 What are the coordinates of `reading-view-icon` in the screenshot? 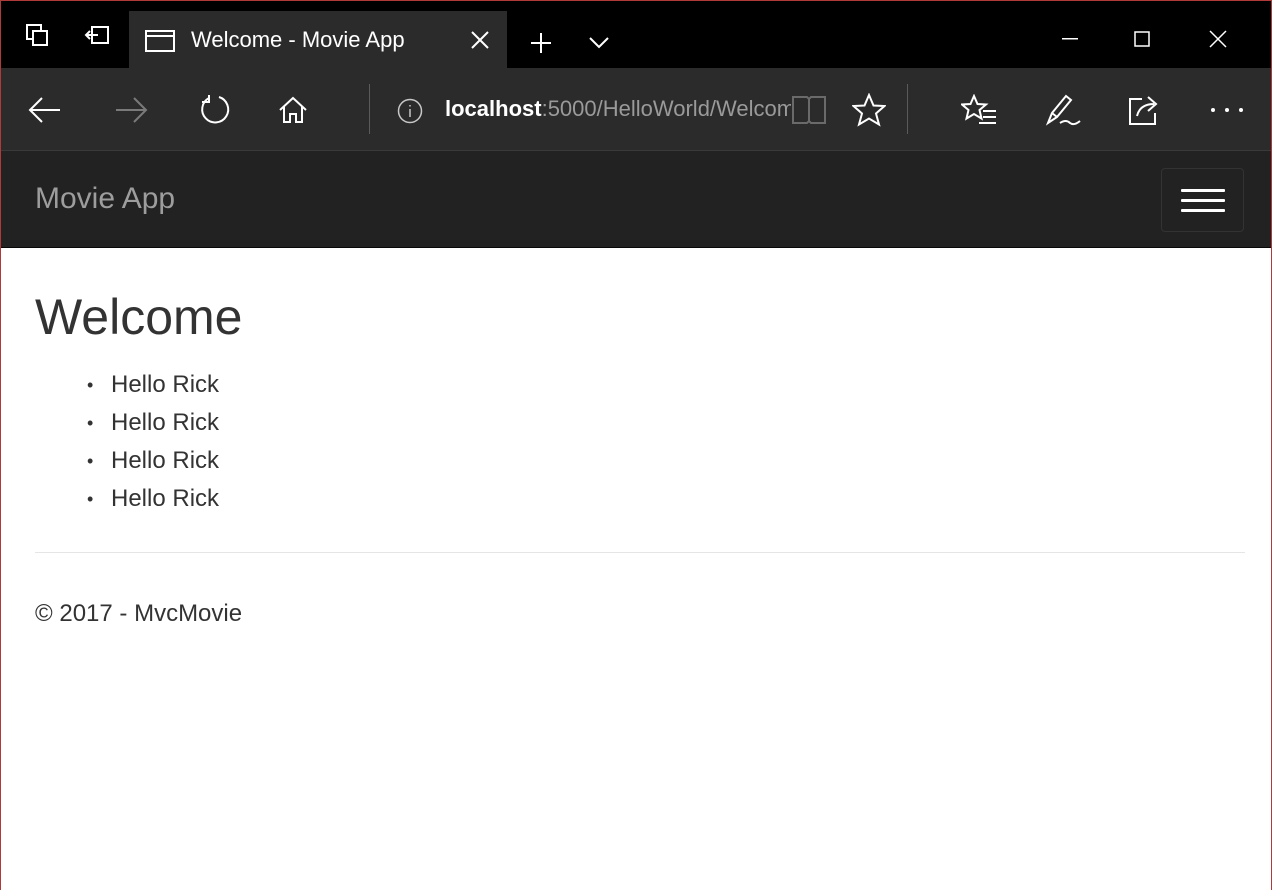 It's located at (809, 110).